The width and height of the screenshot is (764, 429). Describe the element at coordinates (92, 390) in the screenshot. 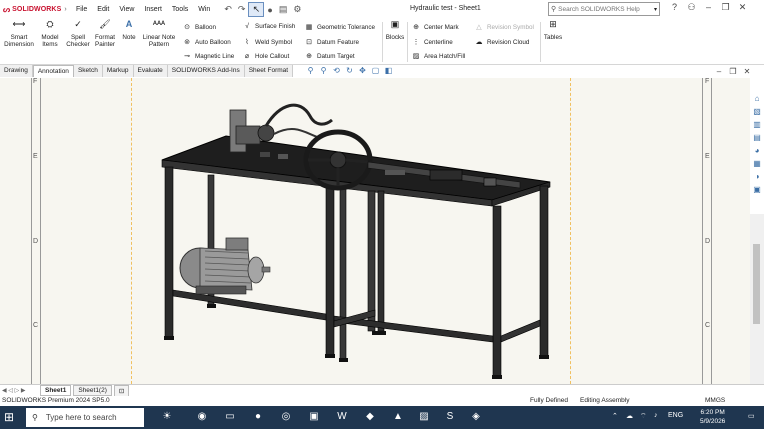

I see `sheet-tab-sheet1-2: Sheet1(2)` at that location.